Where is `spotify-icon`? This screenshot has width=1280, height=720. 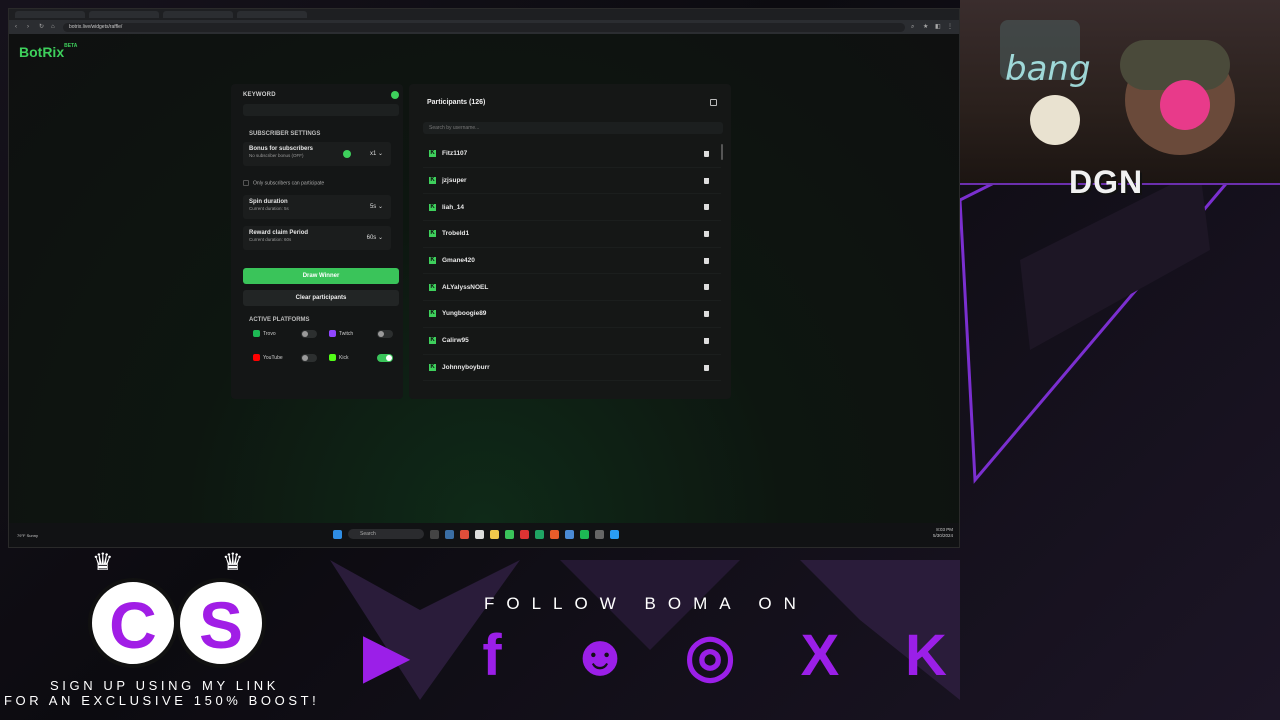 spotify-icon is located at coordinates (584, 534).